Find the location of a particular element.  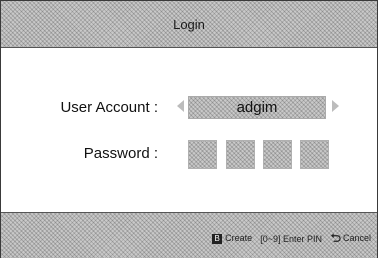

pin-hint: [0~9] Enter PIN is located at coordinates (291, 238).